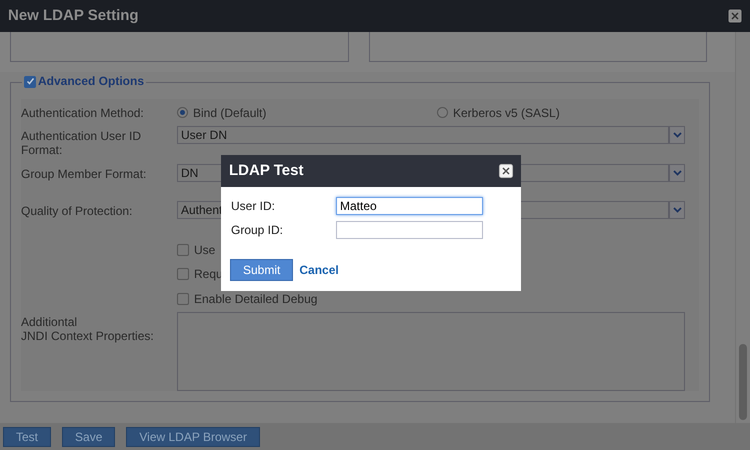  Describe the element at coordinates (205, 250) in the screenshot. I see `checkbox-label: Use` at that location.